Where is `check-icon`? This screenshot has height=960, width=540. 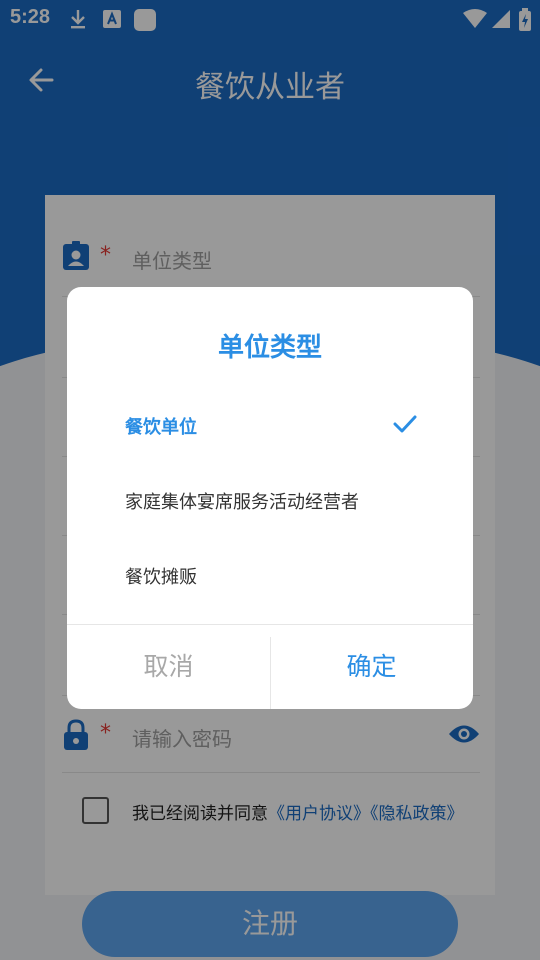 check-icon is located at coordinates (405, 426).